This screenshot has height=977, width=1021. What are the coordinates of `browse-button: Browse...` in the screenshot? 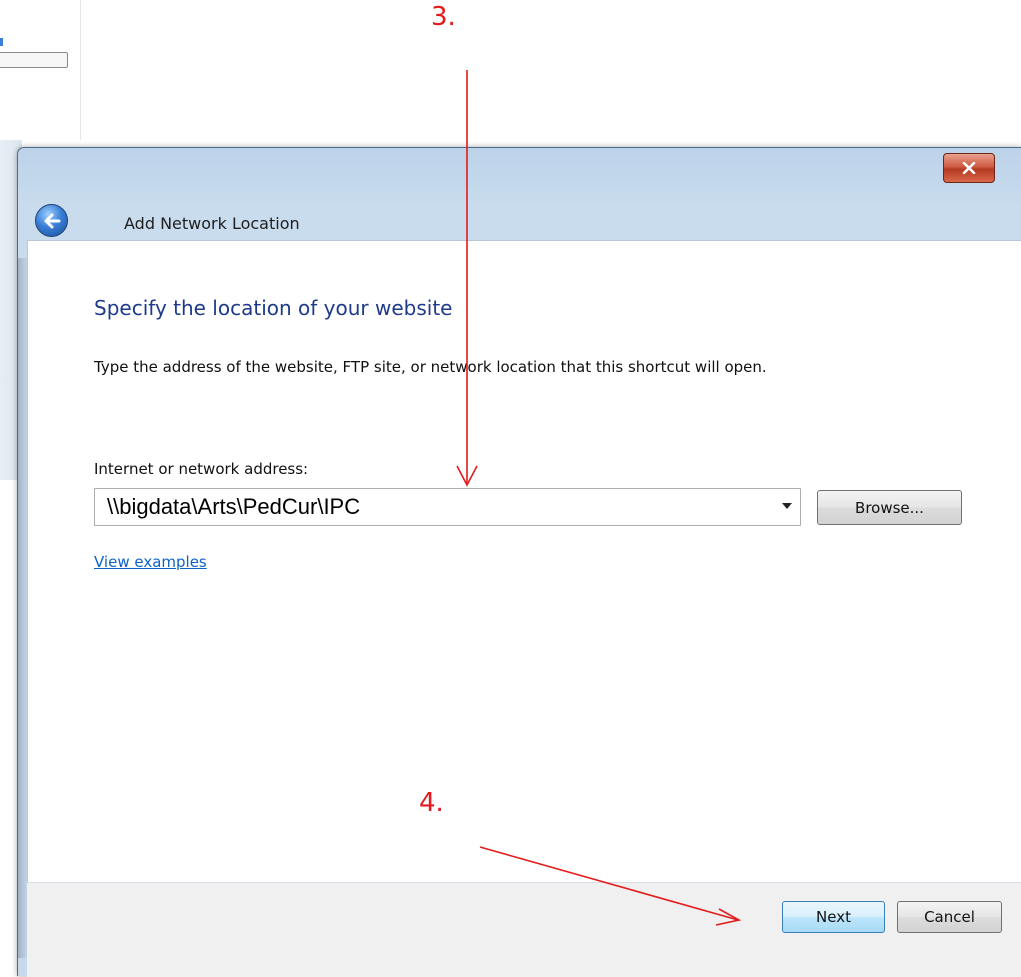 It's located at (889, 507).